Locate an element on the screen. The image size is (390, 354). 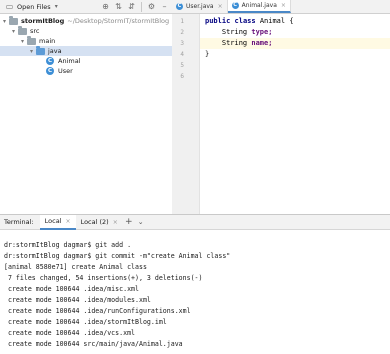
tree-item-label: Animal is located at coordinates (69, 61).